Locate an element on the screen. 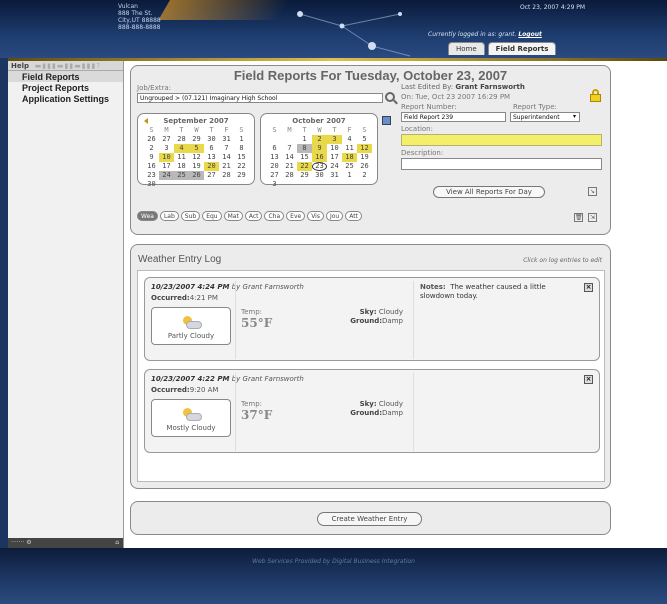 Image resolution: width=667 pixels, height=604 pixels. calendar-day: 25 is located at coordinates (181, 175).